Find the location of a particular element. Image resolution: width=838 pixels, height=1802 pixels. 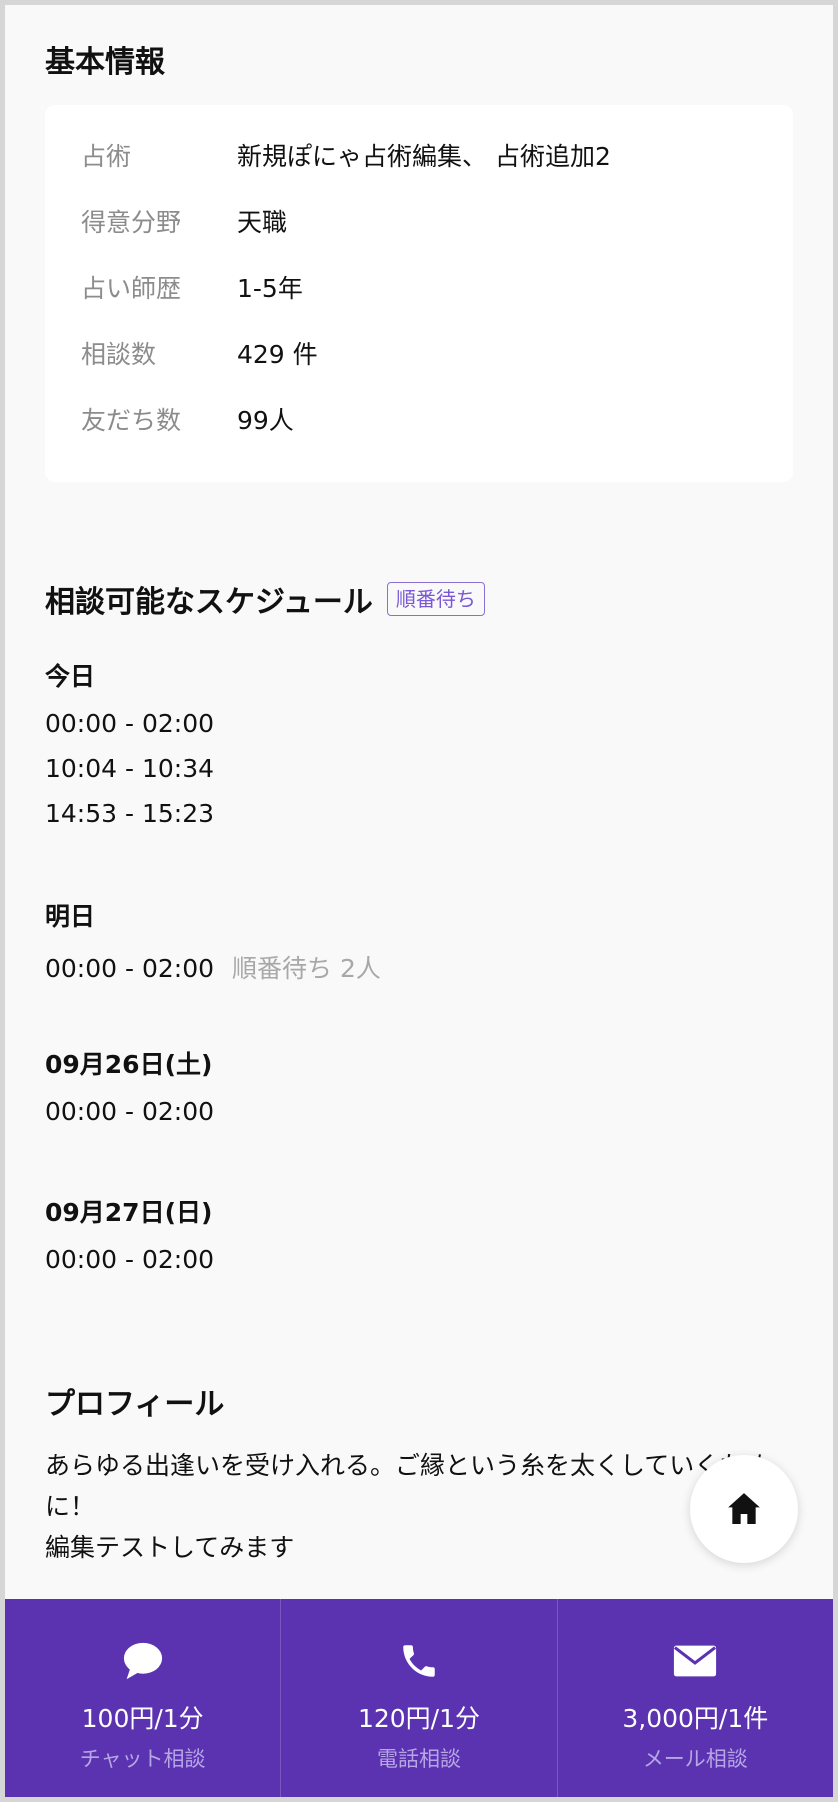

info-value: 天職 is located at coordinates (262, 222).